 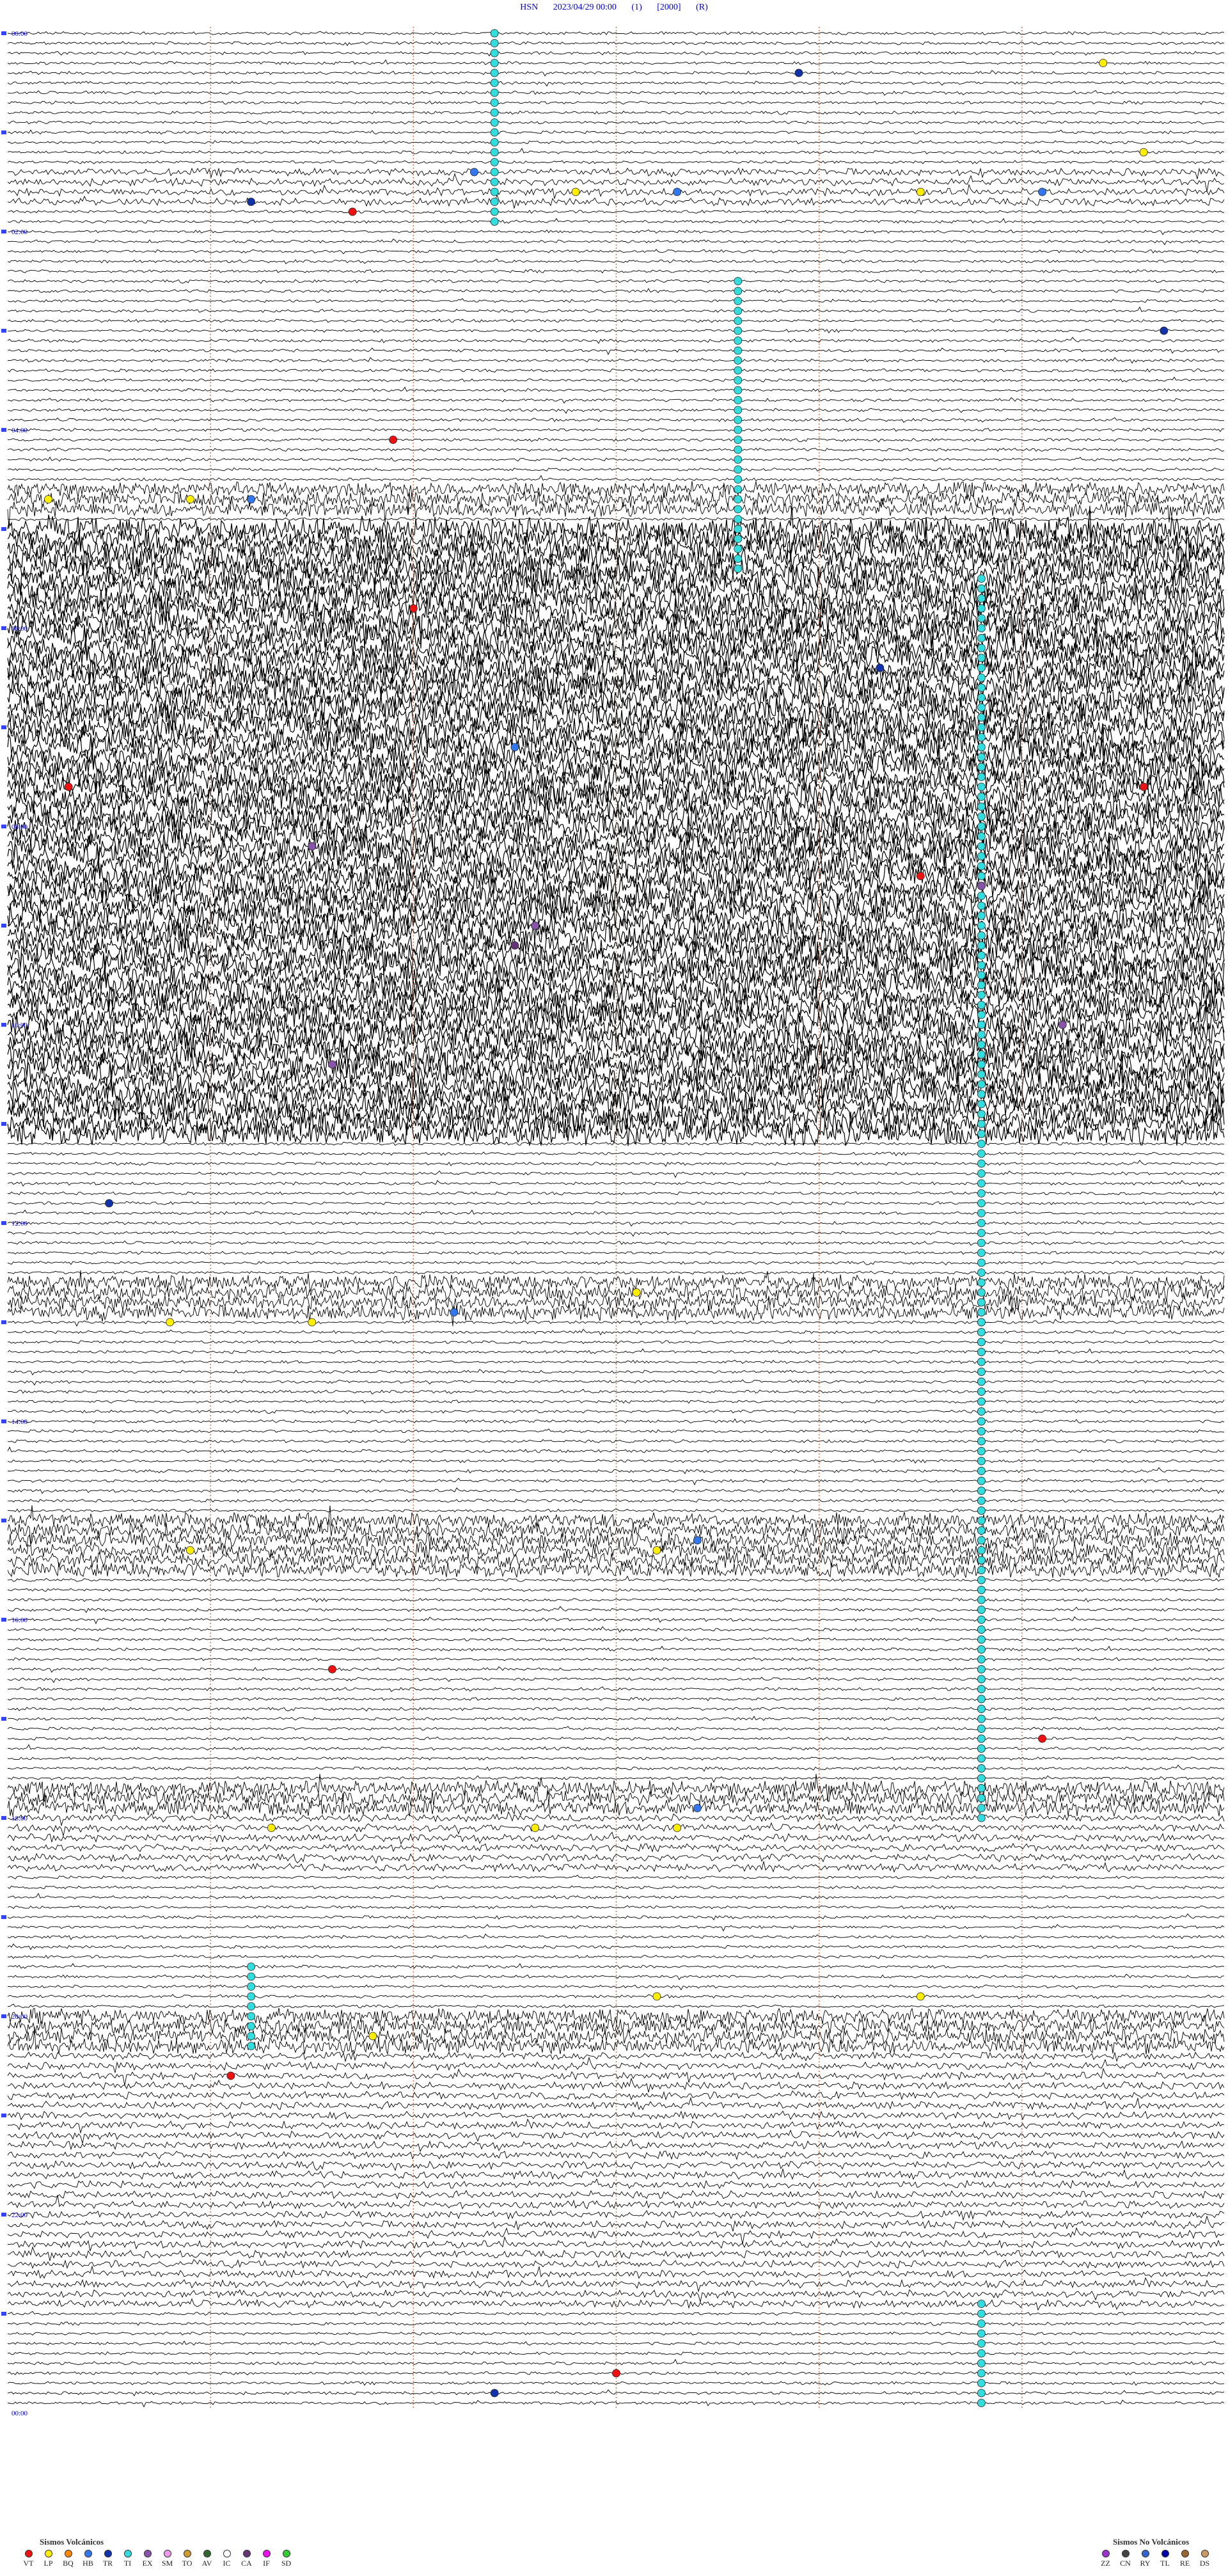 I want to click on hour-label: 16:00, so click(x=20, y=1620).